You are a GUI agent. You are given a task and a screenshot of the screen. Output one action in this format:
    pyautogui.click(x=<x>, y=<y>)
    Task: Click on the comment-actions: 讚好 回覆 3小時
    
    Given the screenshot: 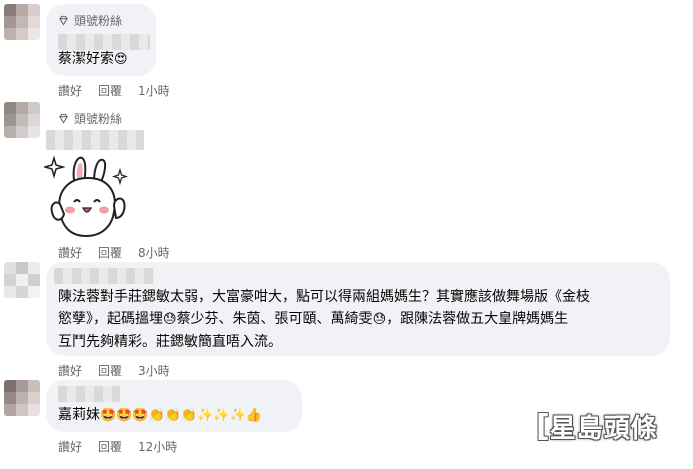 What is the action you would take?
    pyautogui.click(x=114, y=370)
    